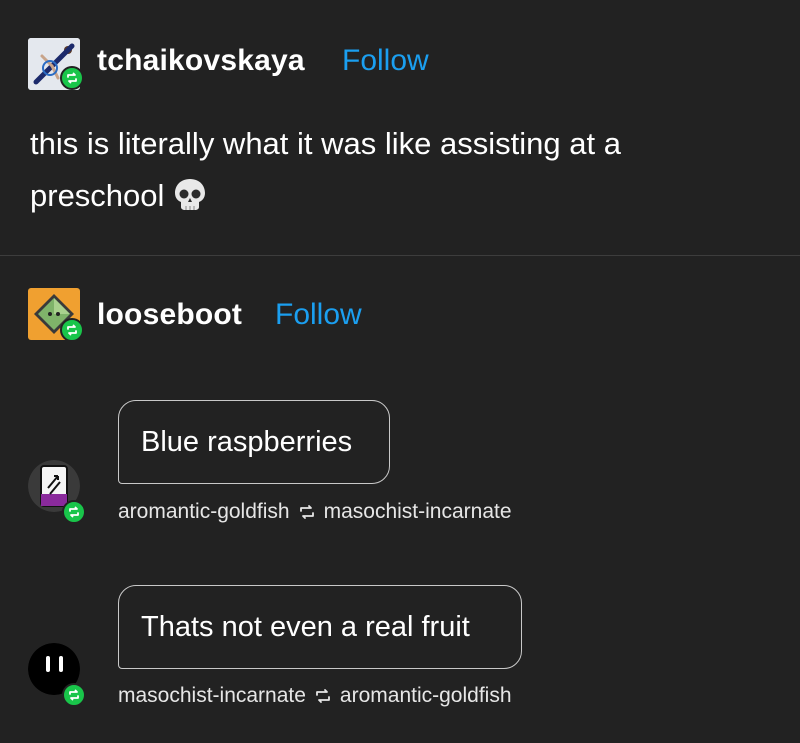  What do you see at coordinates (201, 61) in the screenshot?
I see `username-tchaikovskaya: tchaikovskaya` at bounding box center [201, 61].